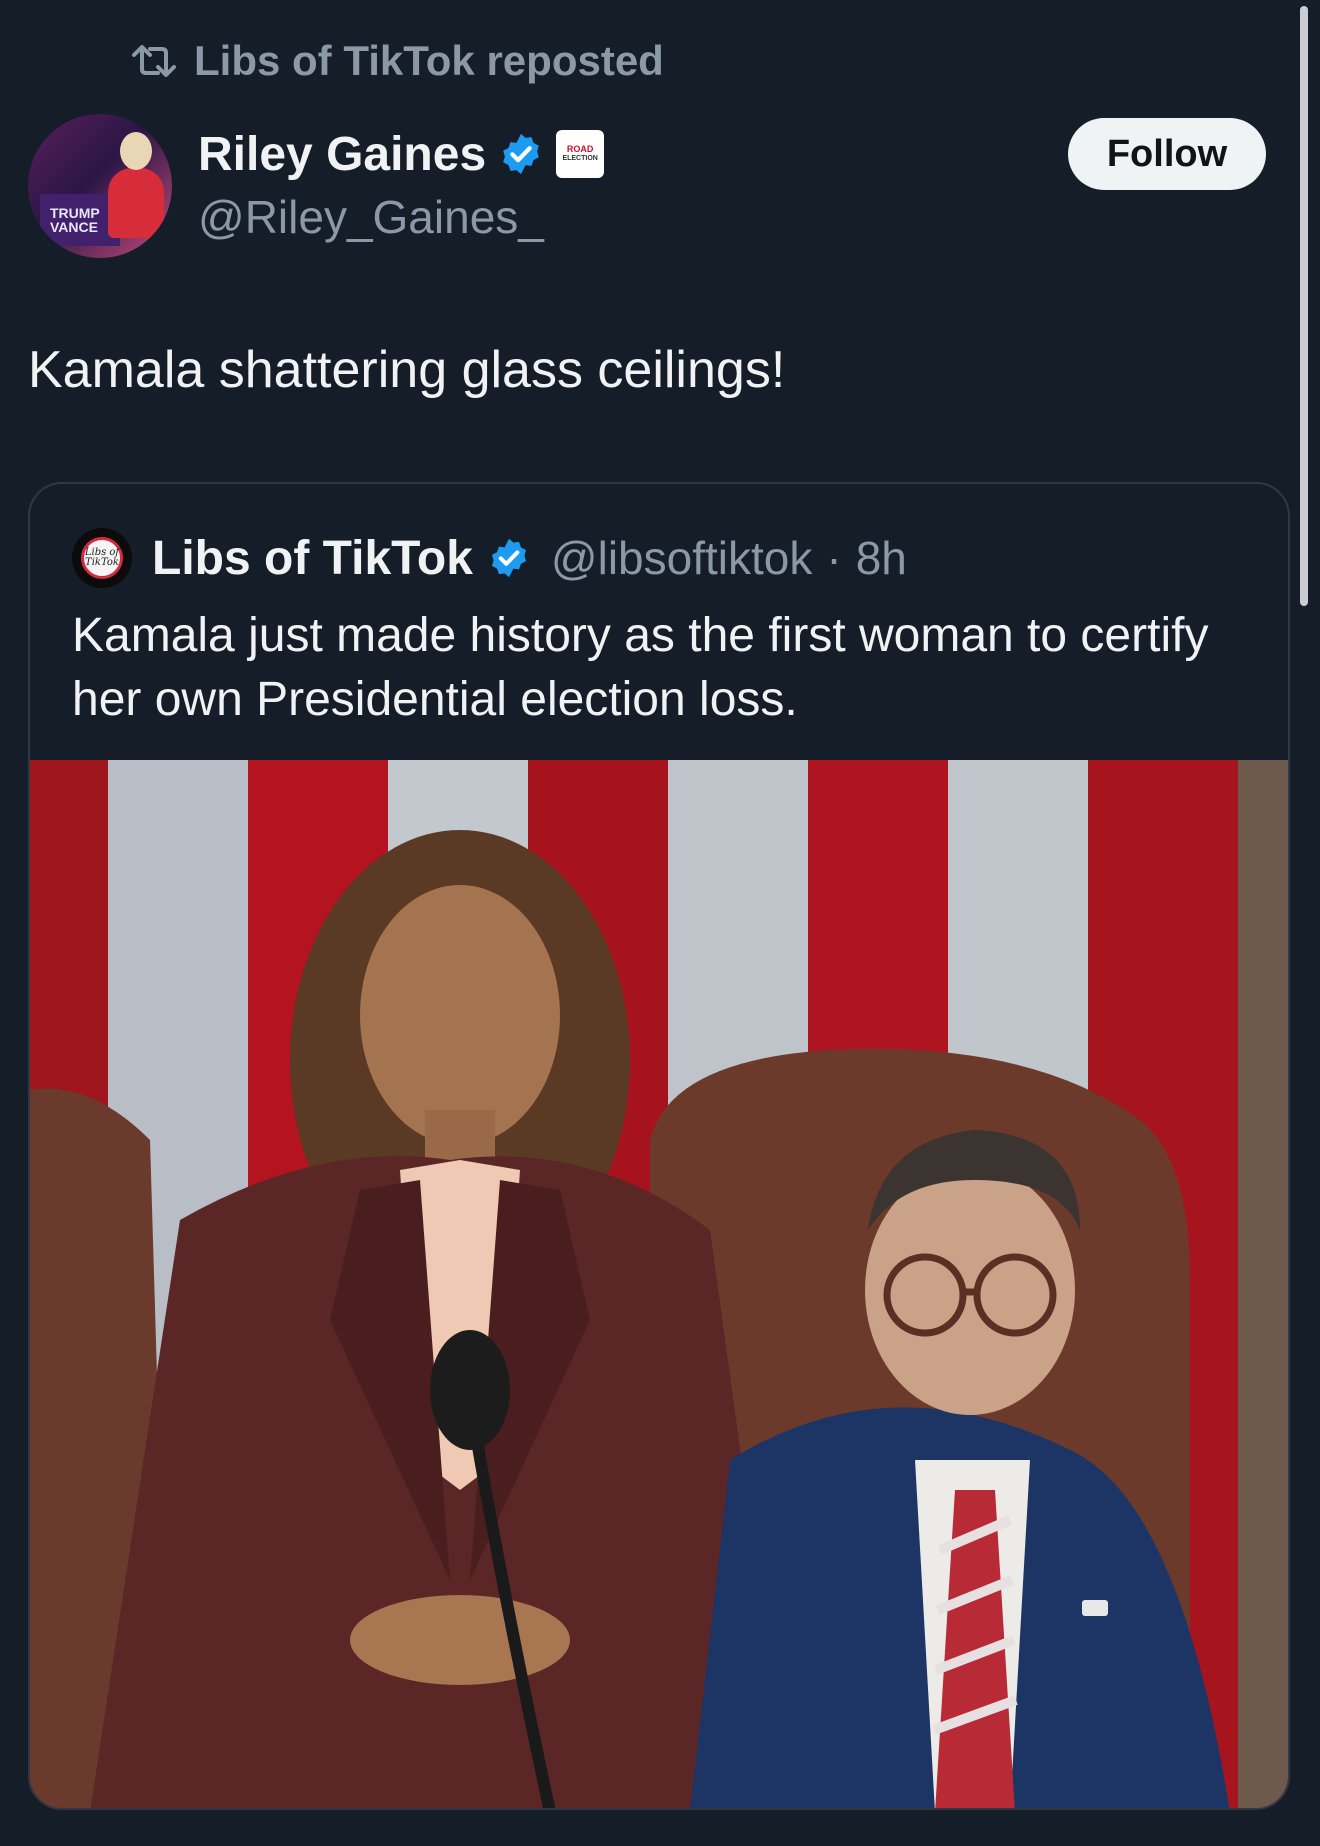 This screenshot has height=1846, width=1320. What do you see at coordinates (1263, 1284) in the screenshot?
I see `wall-panel` at bounding box center [1263, 1284].